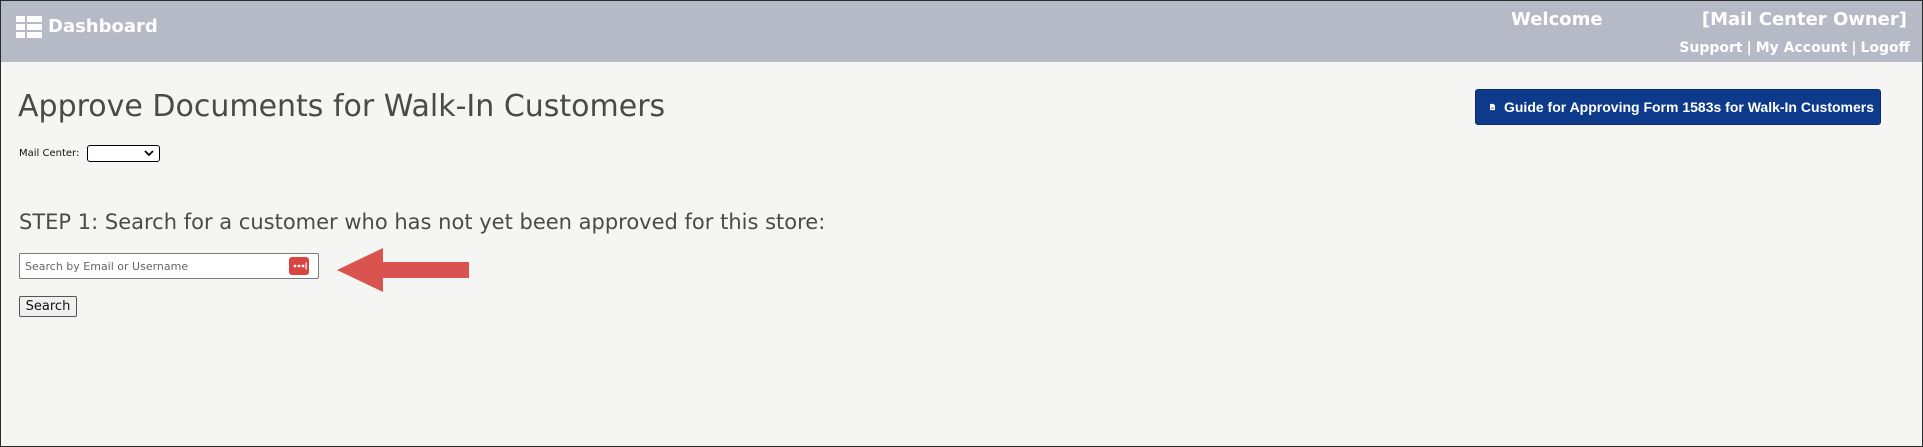 This screenshot has width=1923, height=447. What do you see at coordinates (1710, 48) in the screenshot?
I see `support-link: Support` at bounding box center [1710, 48].